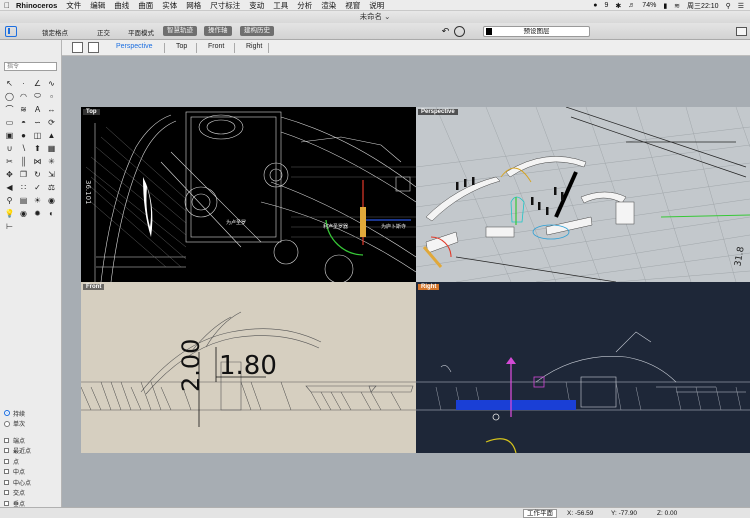  Describe the element at coordinates (51, 135) in the screenshot. I see `cone-icon: ▲` at that location.